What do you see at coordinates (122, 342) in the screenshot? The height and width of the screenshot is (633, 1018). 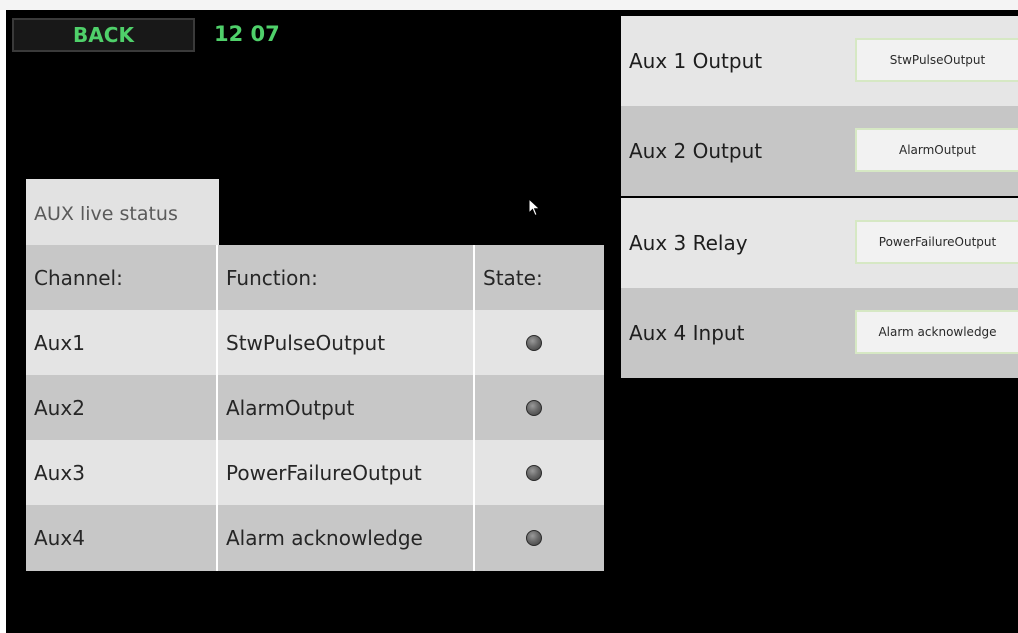 I see `channel-cell: Aux1` at bounding box center [122, 342].